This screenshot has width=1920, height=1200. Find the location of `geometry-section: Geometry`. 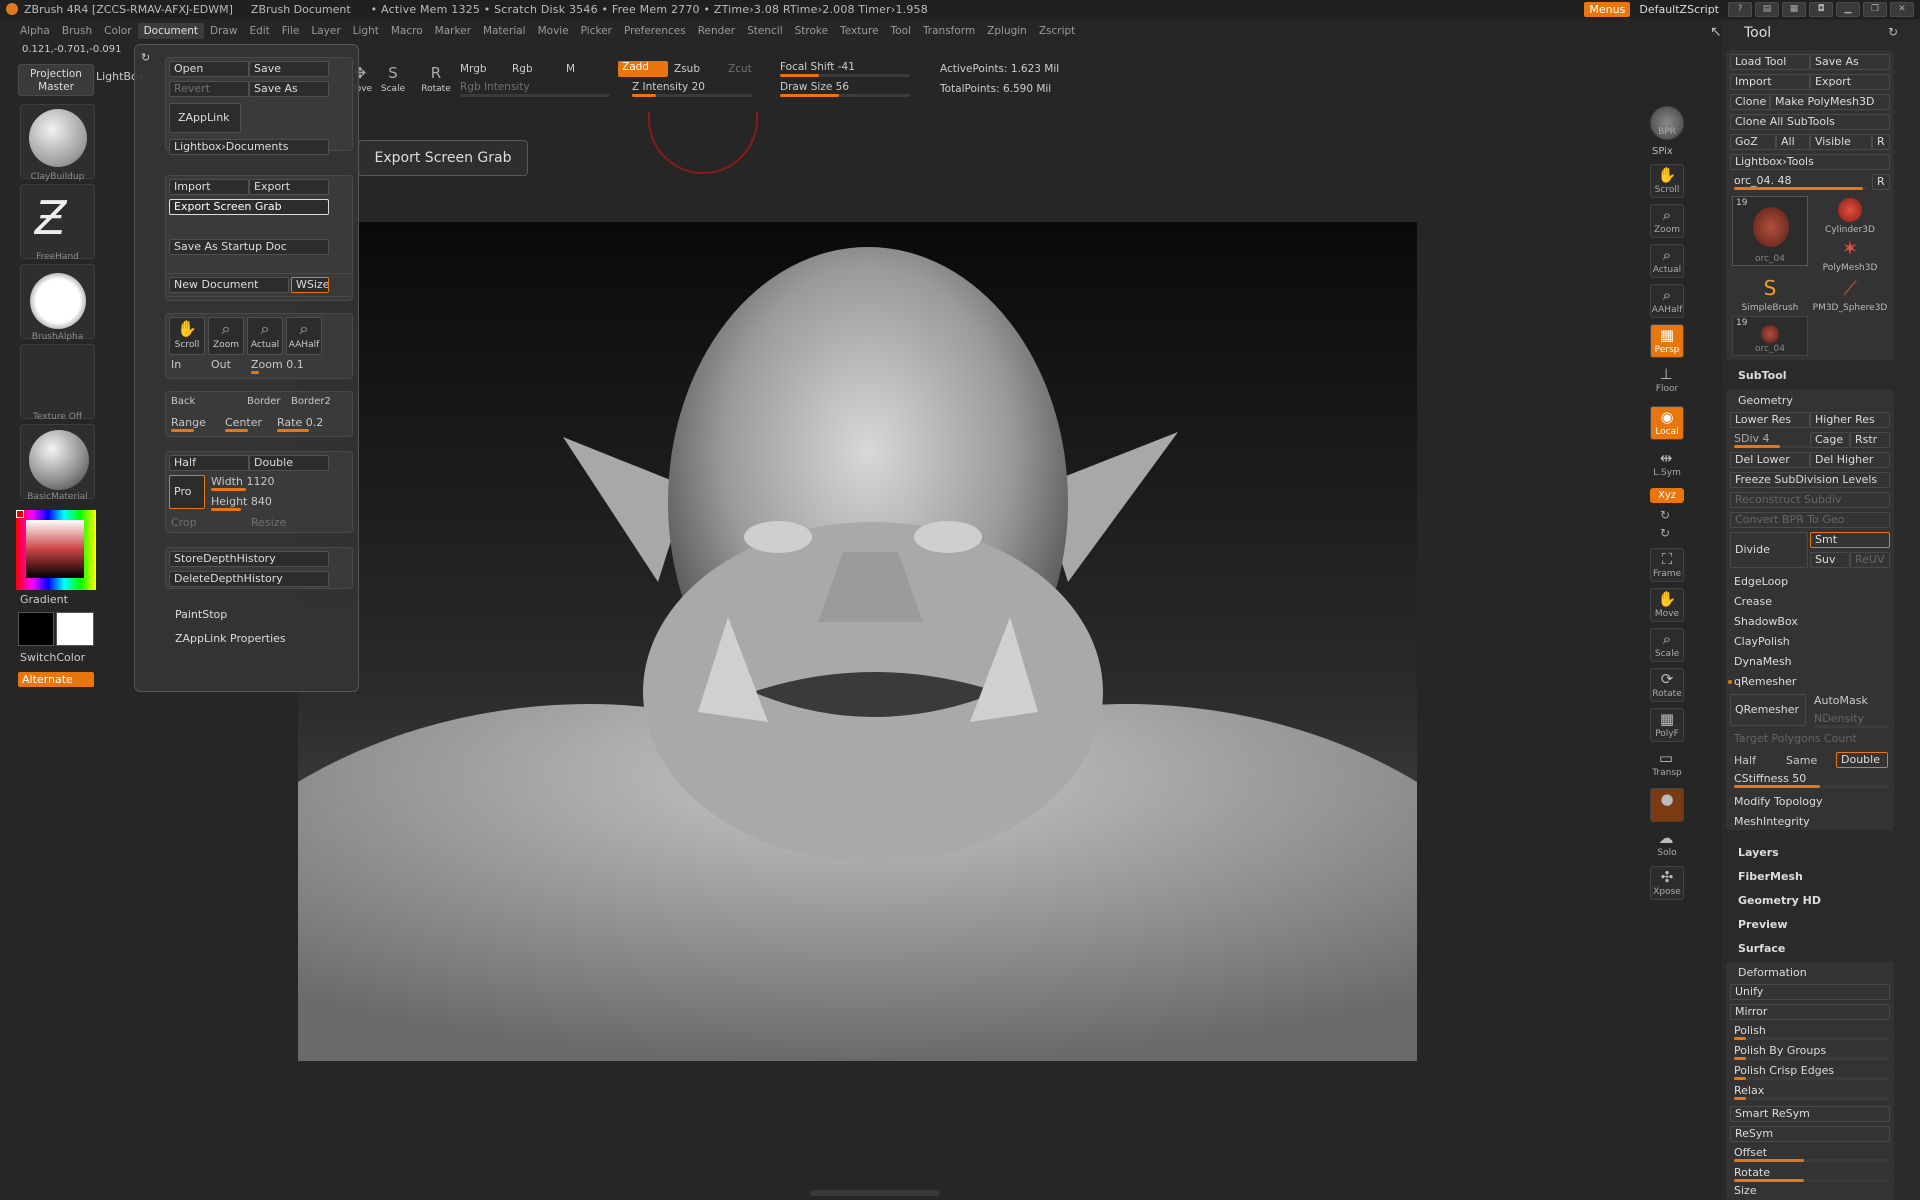

geometry-section: Geometry is located at coordinates (1765, 400).